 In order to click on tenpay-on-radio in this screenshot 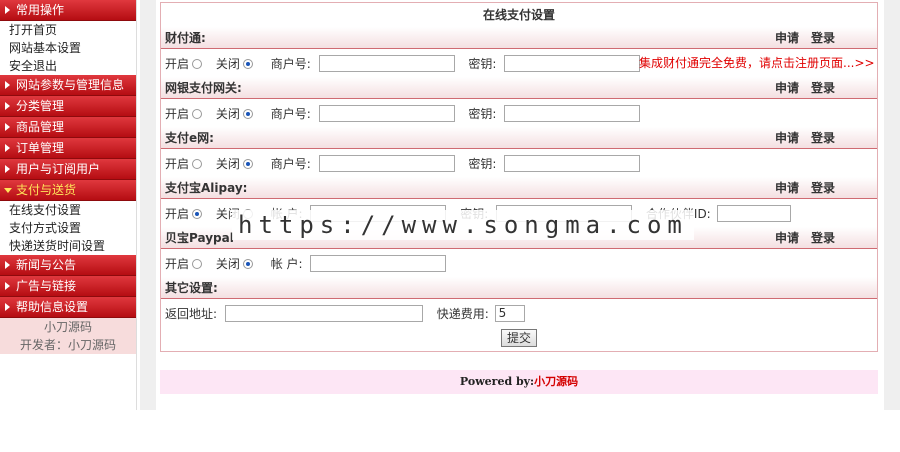, I will do `click(197, 63)`.